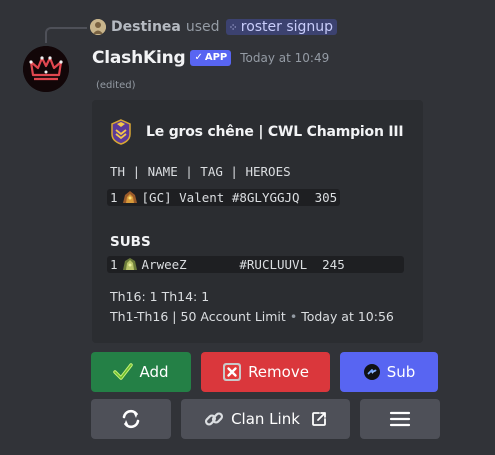 The image size is (495, 455). I want to click on remove-label: Remove, so click(278, 372).